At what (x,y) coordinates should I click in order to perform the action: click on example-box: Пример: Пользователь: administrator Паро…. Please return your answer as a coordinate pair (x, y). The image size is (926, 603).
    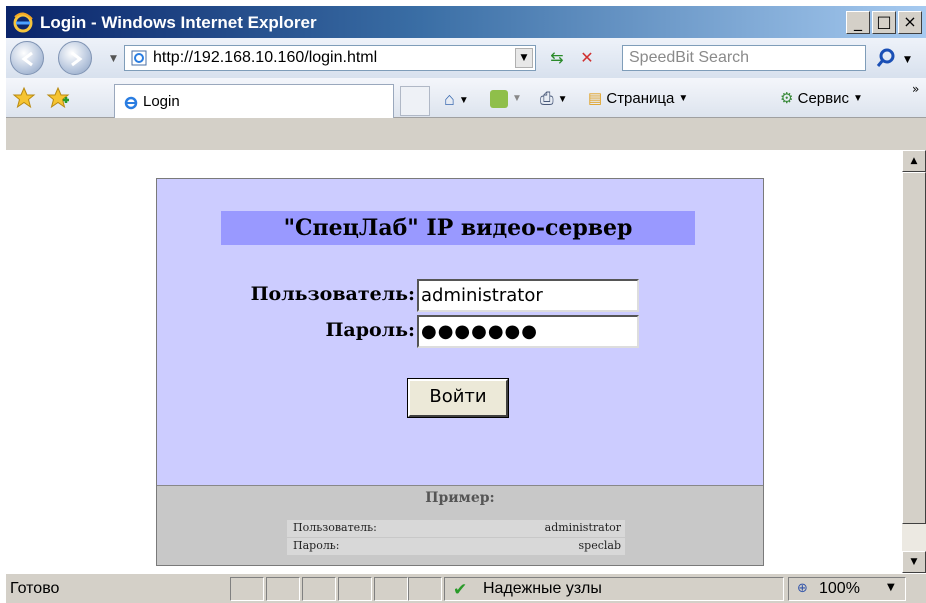
    Looking at the image, I should click on (460, 525).